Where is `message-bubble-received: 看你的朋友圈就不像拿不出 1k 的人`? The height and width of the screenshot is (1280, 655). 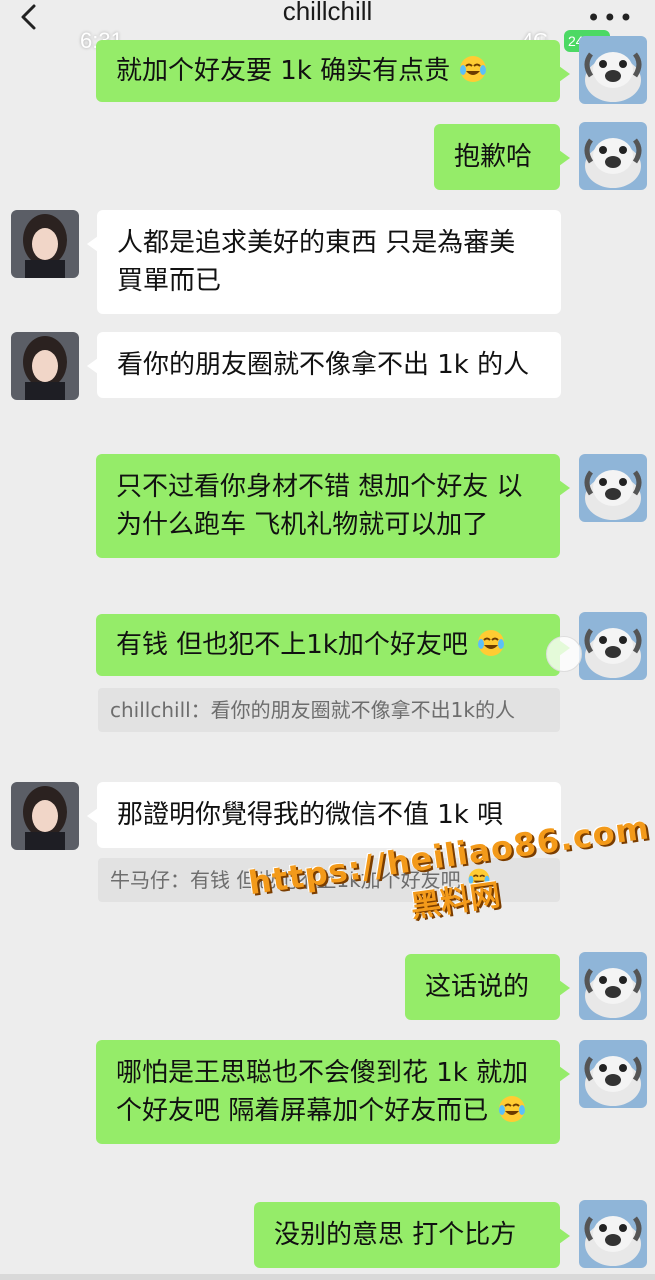 message-bubble-received: 看你的朋友圈就不像拿不出 1k 的人 is located at coordinates (324, 365).